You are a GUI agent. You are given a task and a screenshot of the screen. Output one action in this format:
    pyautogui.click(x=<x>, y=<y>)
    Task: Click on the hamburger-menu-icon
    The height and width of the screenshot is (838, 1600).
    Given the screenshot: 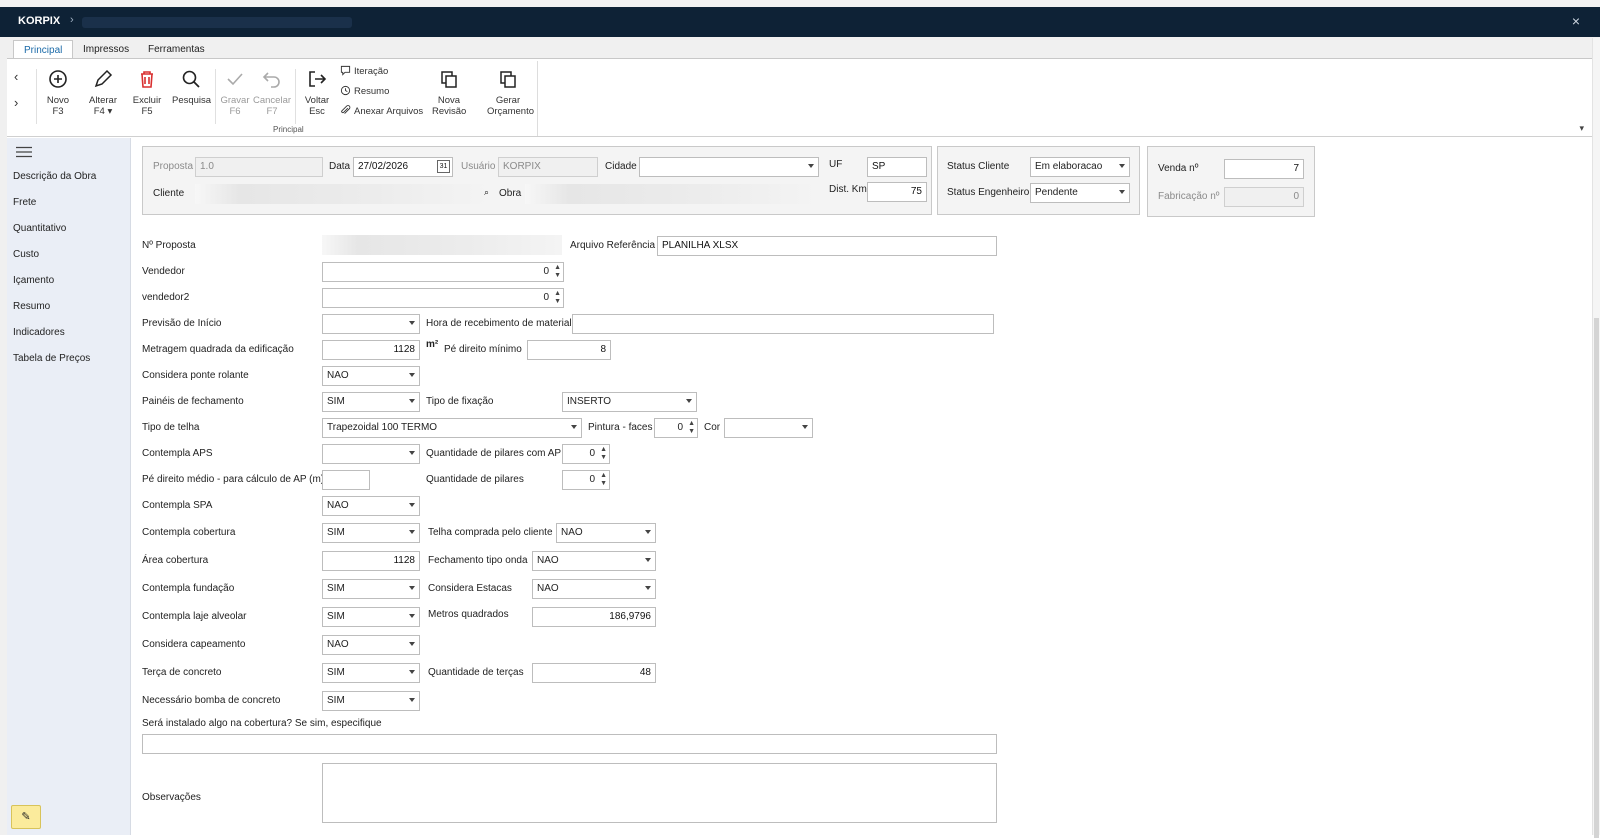 What is the action you would take?
    pyautogui.click(x=24, y=152)
    